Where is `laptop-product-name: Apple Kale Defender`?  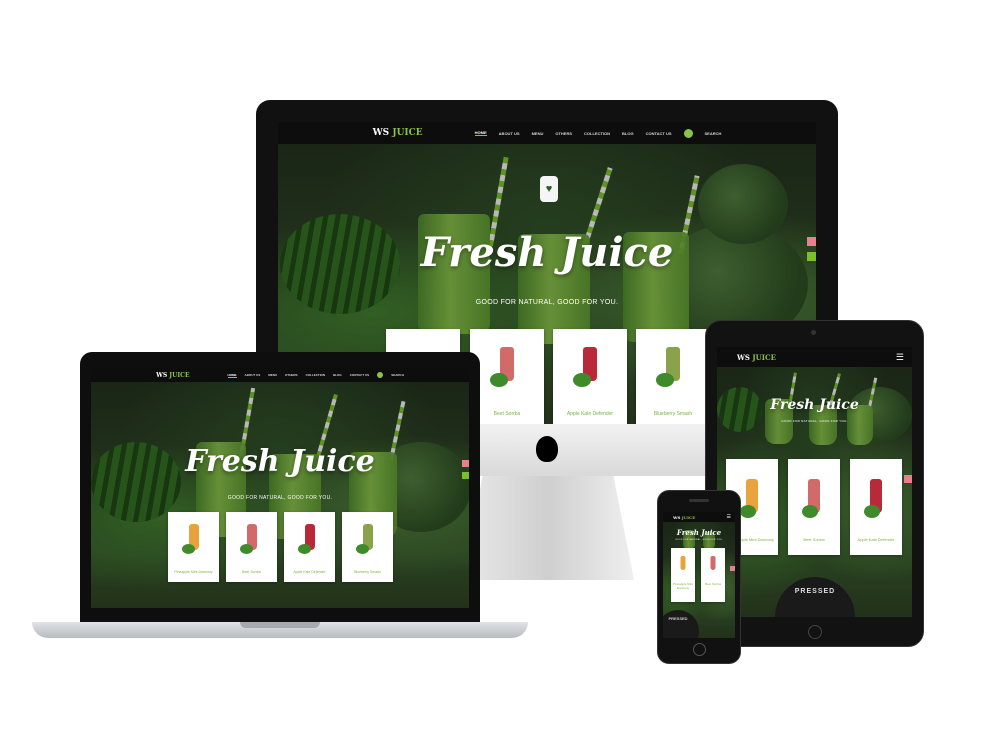 laptop-product-name: Apple Kale Defender is located at coordinates (309, 572).